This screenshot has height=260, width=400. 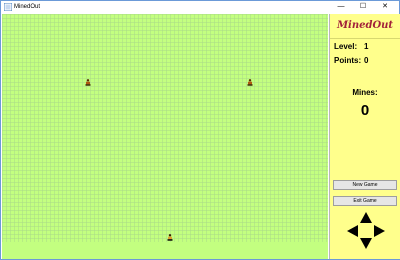 I want to click on new-game-button: New Game, so click(x=365, y=185).